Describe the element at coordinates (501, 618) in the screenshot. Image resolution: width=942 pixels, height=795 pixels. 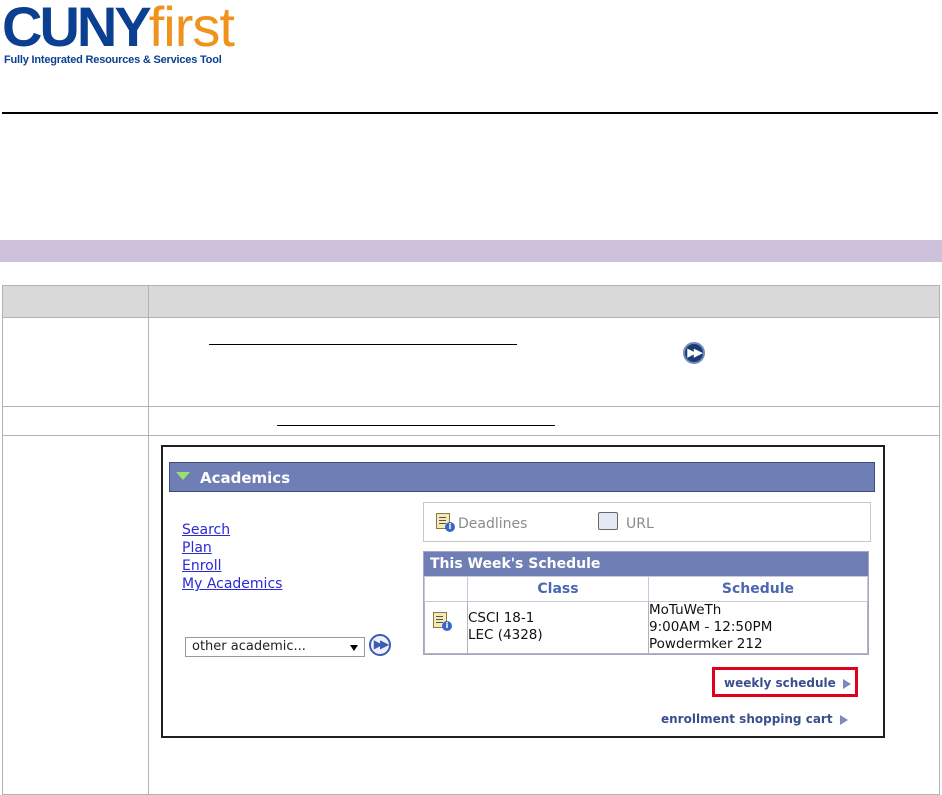
I see `class-code: CSCI 18-1` at that location.